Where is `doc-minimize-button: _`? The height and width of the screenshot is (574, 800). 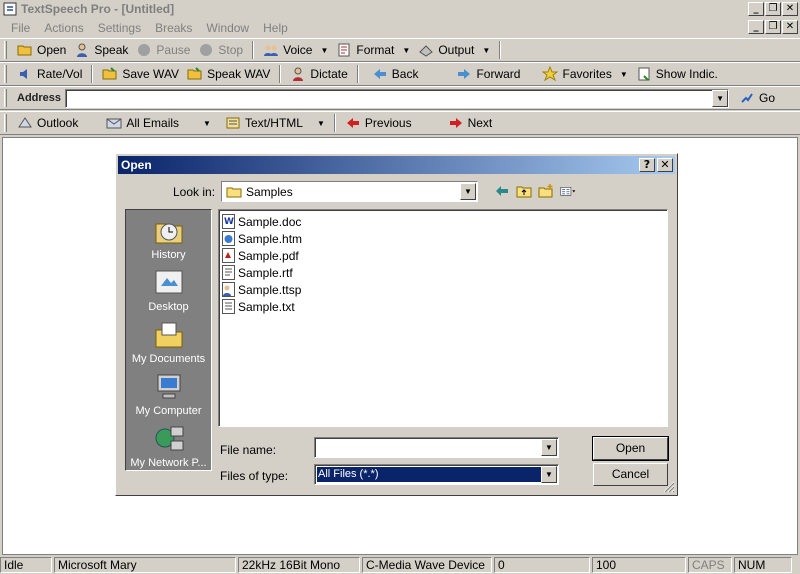 doc-minimize-button: _ is located at coordinates (756, 27).